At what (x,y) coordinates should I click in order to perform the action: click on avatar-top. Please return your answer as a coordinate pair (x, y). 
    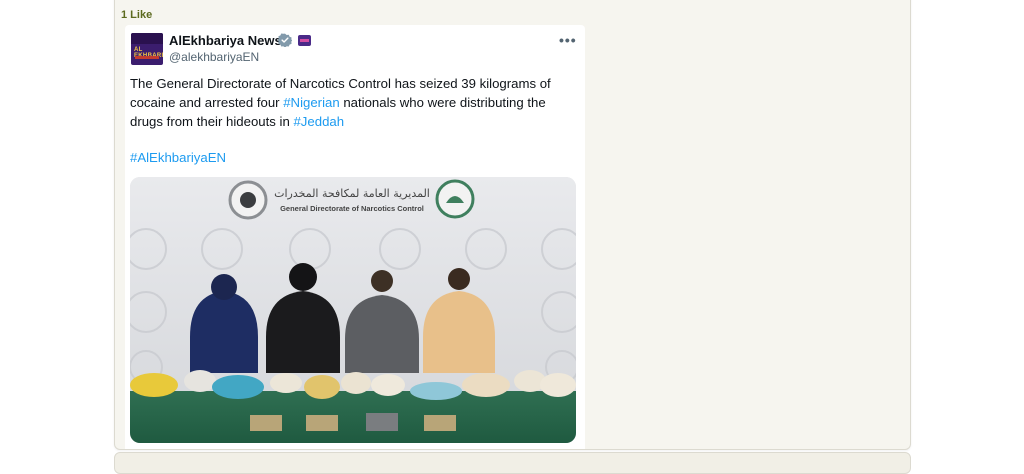
    Looking at the image, I should click on (147, 38).